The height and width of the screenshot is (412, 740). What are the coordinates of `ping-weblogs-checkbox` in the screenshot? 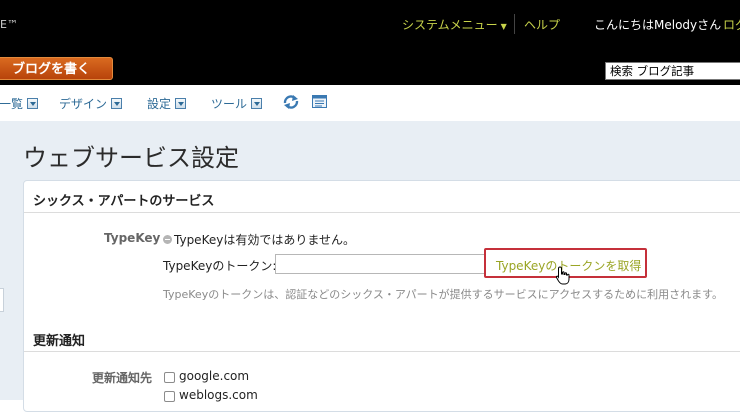 It's located at (169, 396).